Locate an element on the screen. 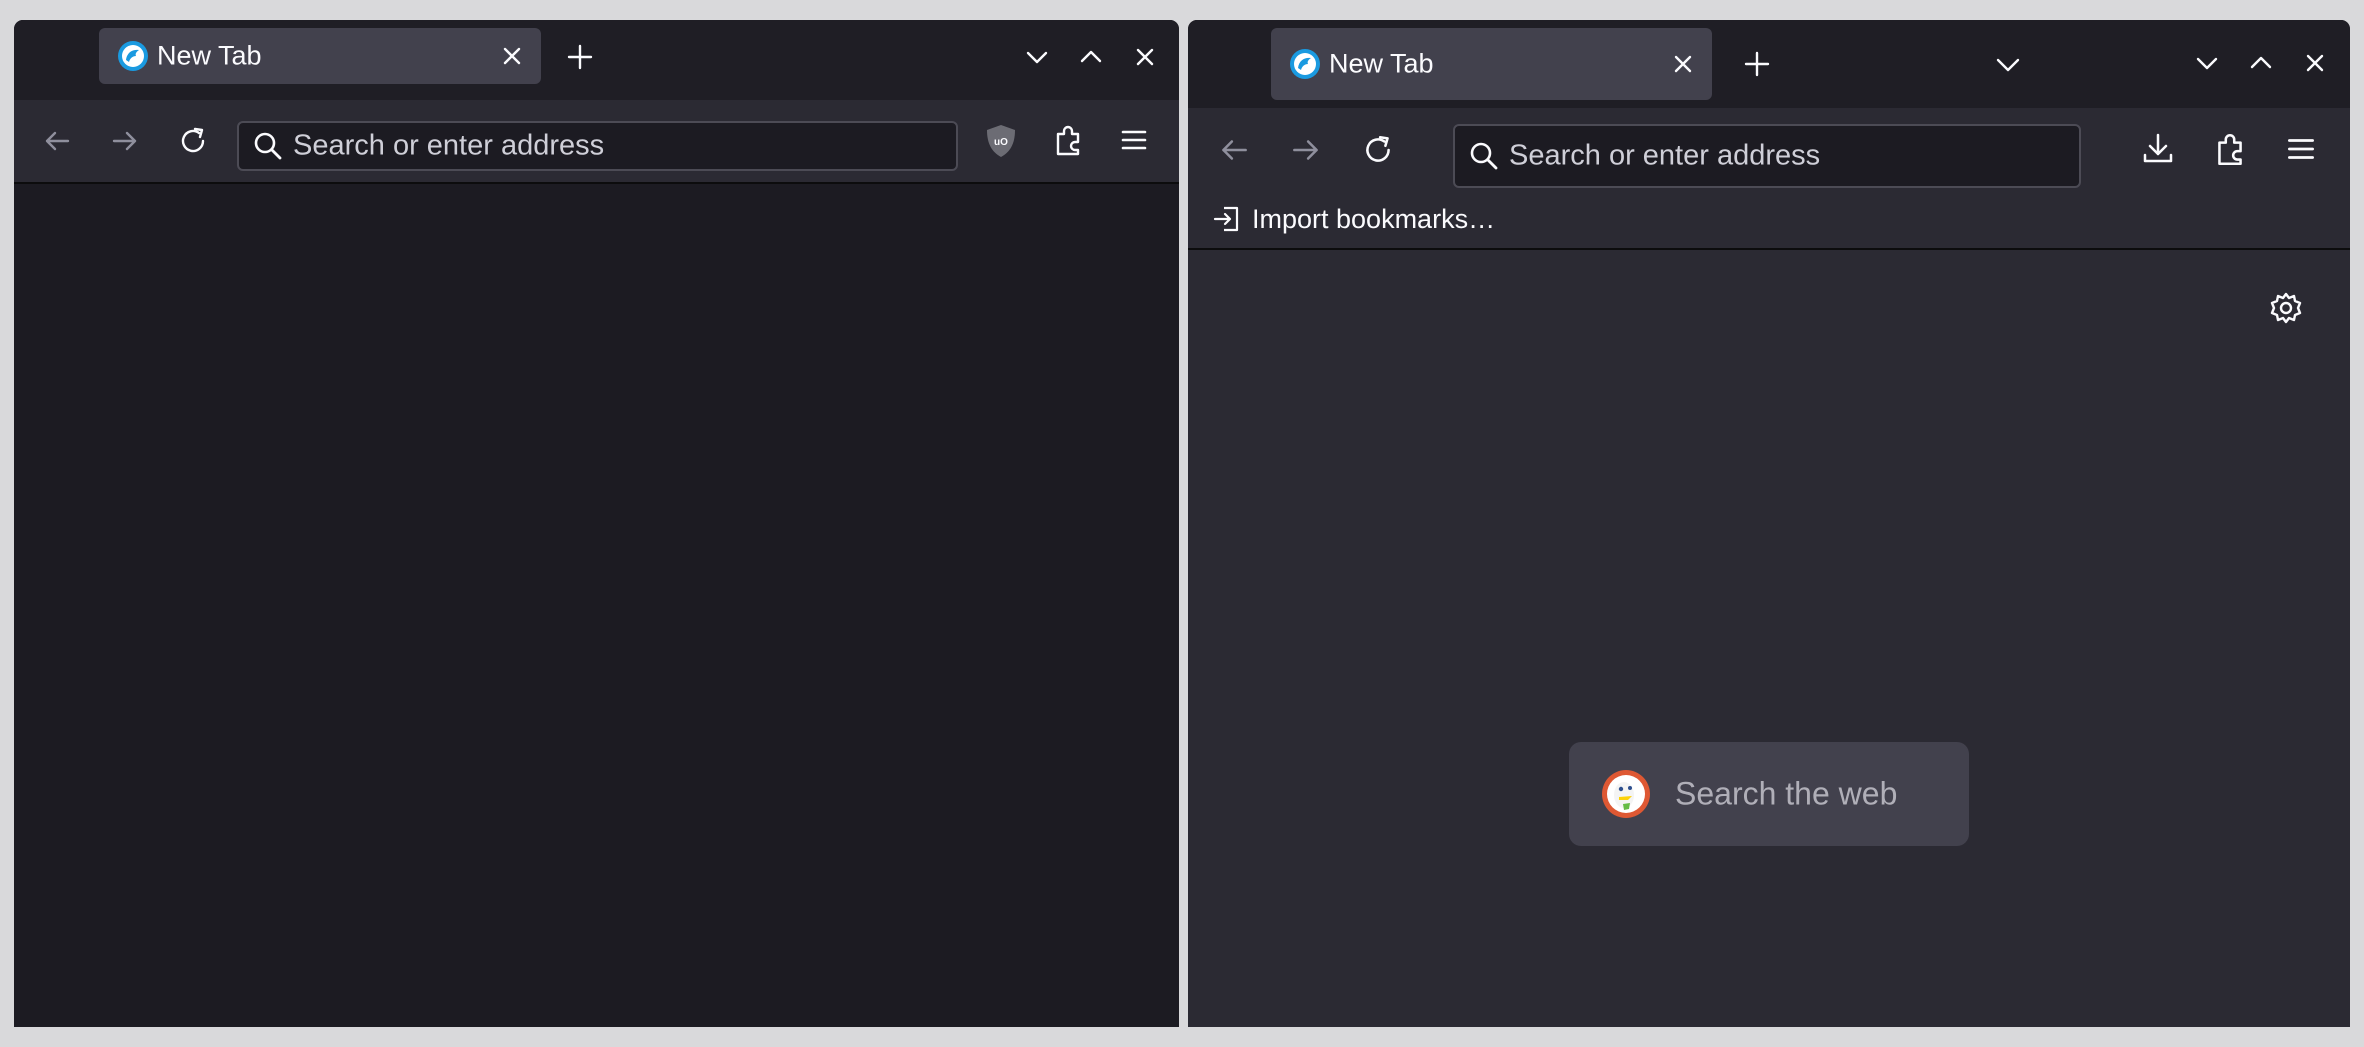  web-search-box: Search the web is located at coordinates (1769, 794).